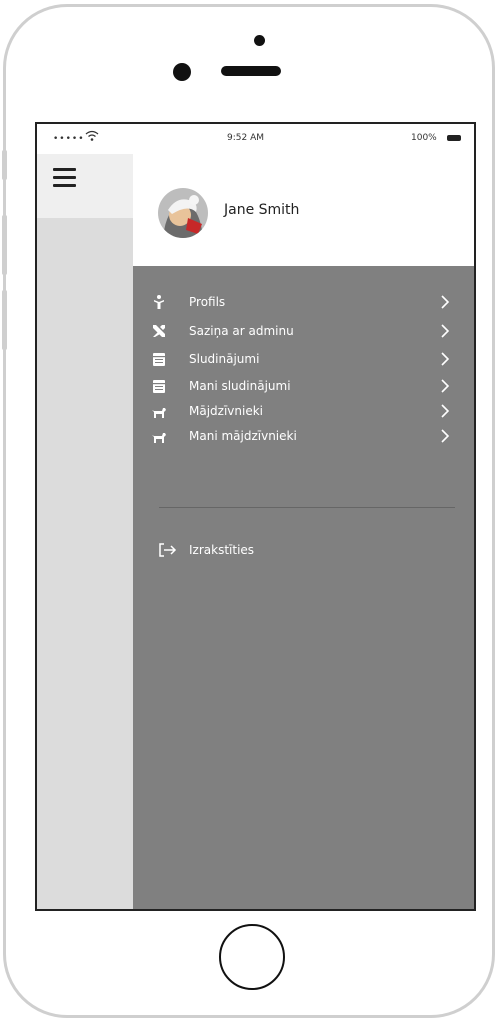 This screenshot has height=1026, width=501. What do you see at coordinates (168, 550) in the screenshot?
I see `logout-icon` at bounding box center [168, 550].